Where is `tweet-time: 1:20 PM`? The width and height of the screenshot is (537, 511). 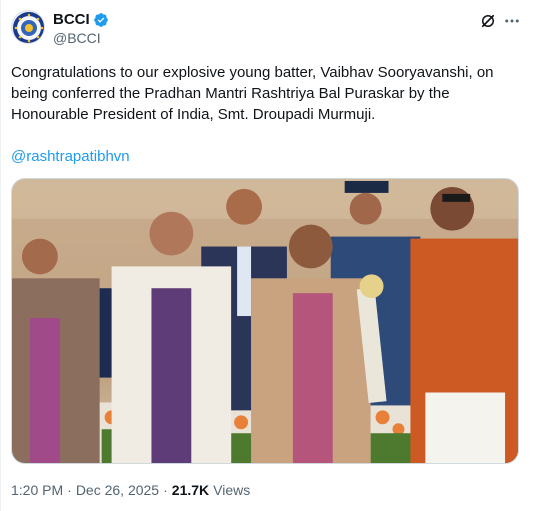
tweet-time: 1:20 PM is located at coordinates (37, 490).